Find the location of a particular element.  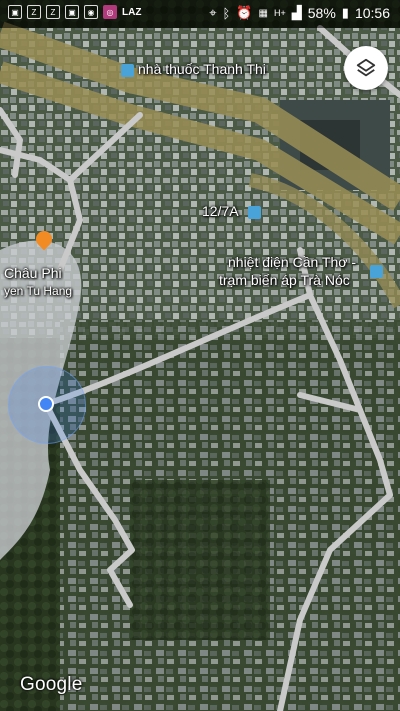

pharmacy-label: nhà thuốc Thanh Thi is located at coordinates (202, 69).